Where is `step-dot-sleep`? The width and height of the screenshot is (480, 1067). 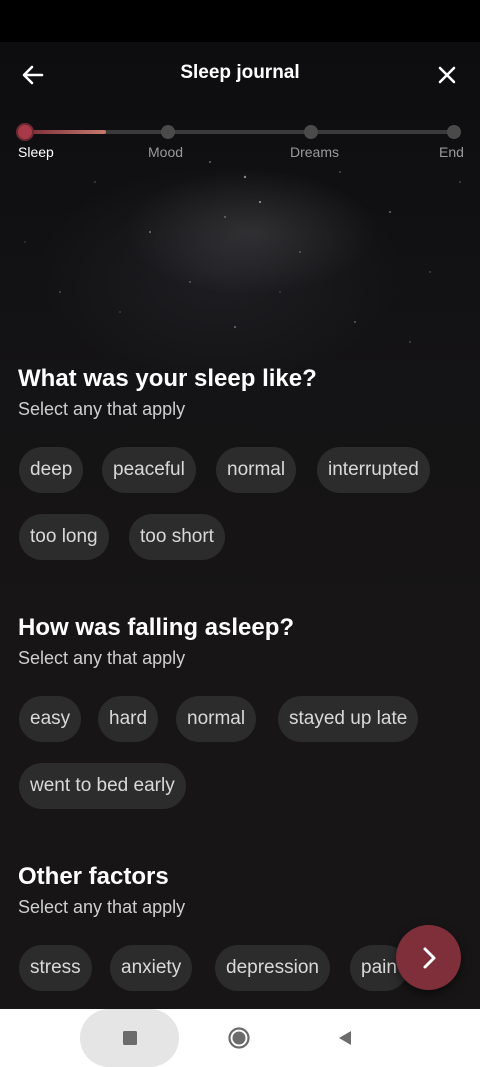 step-dot-sleep is located at coordinates (25, 132).